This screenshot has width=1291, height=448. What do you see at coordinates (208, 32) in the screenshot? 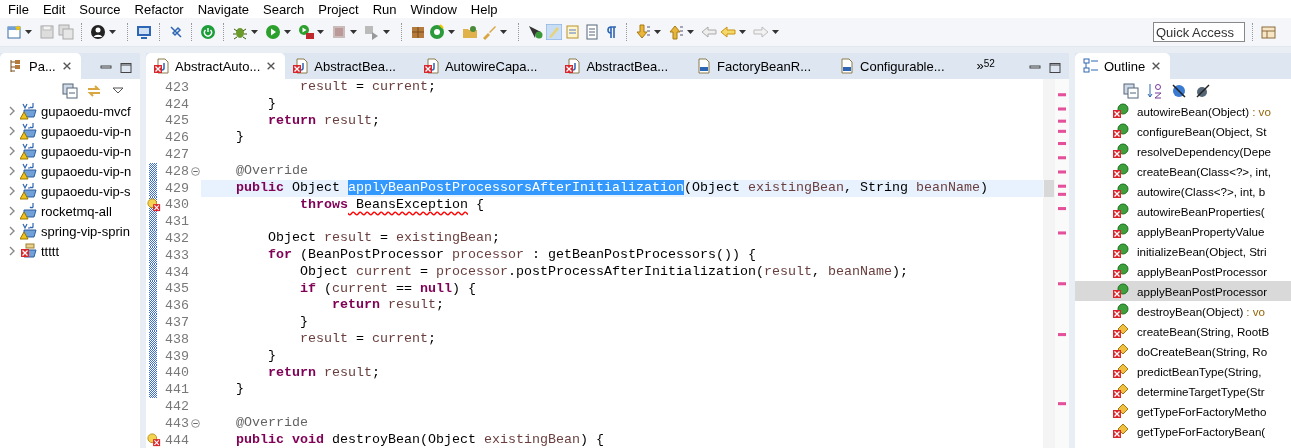
I see `power-icon` at bounding box center [208, 32].